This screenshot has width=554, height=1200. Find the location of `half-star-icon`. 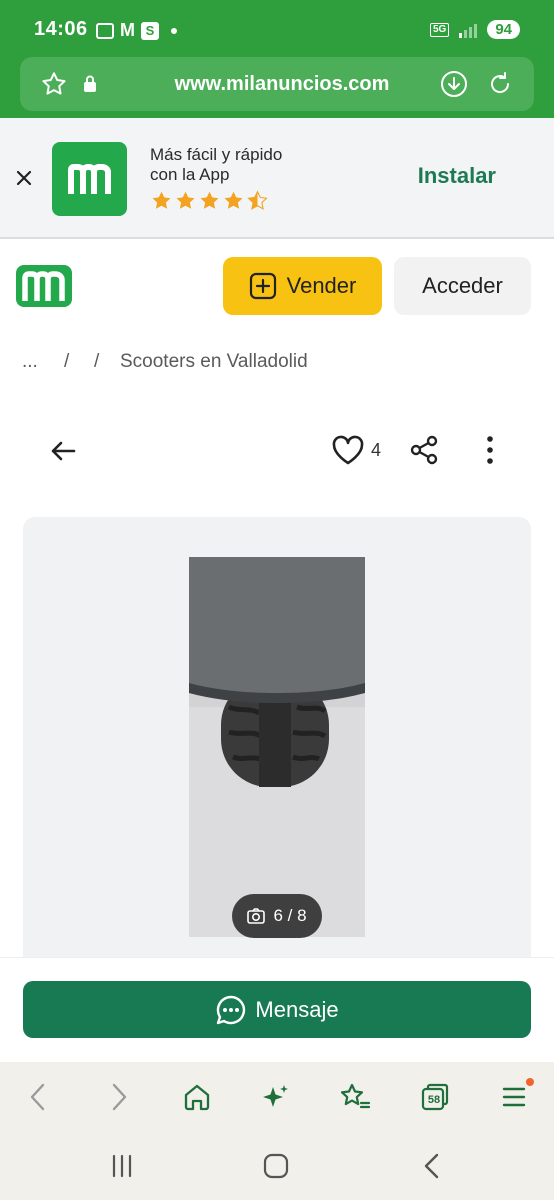

half-star-icon is located at coordinates (257, 200).